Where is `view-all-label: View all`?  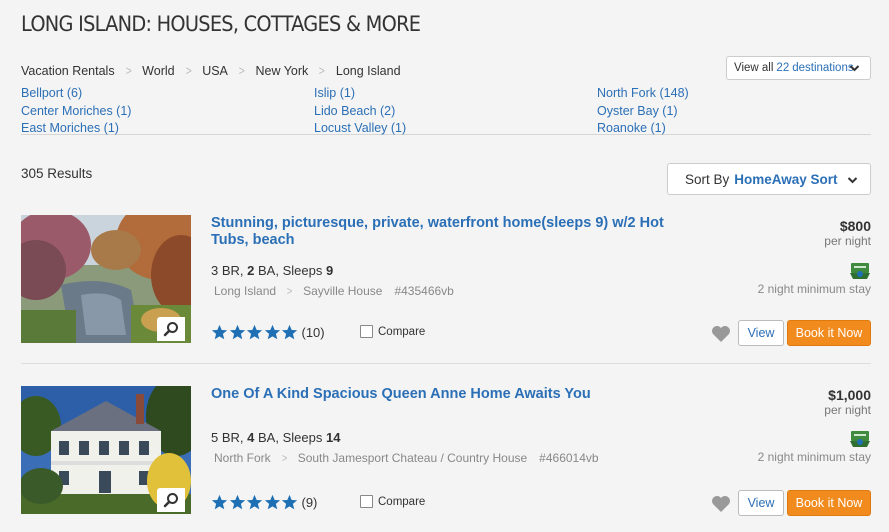
view-all-label: View all is located at coordinates (754, 68).